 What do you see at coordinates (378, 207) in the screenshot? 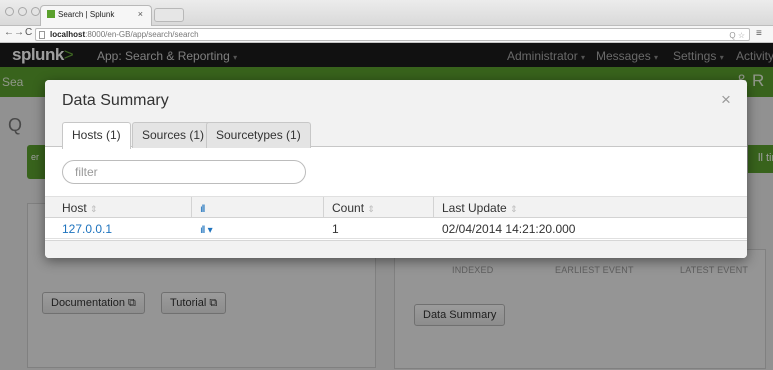
I see `column-count: Count ⇕` at bounding box center [378, 207].